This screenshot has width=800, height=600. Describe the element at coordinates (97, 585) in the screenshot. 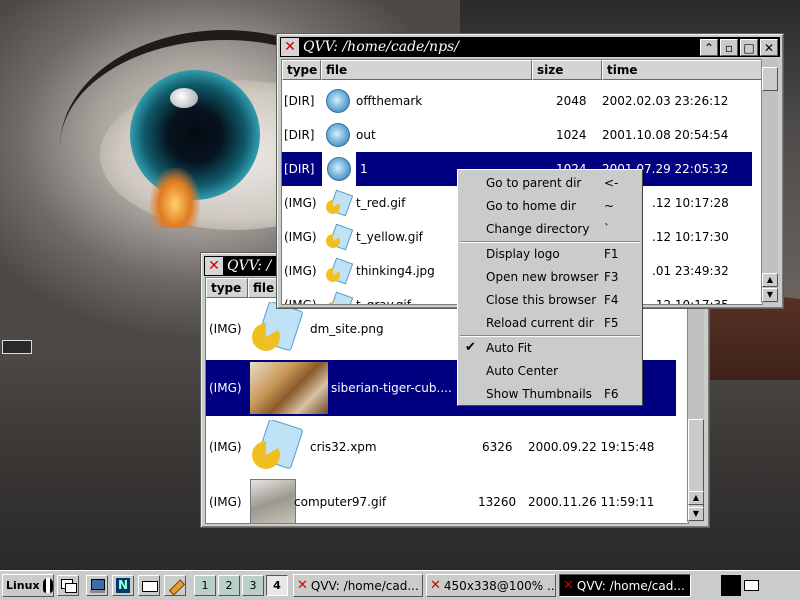

I see `computer-launcher-icon` at that location.